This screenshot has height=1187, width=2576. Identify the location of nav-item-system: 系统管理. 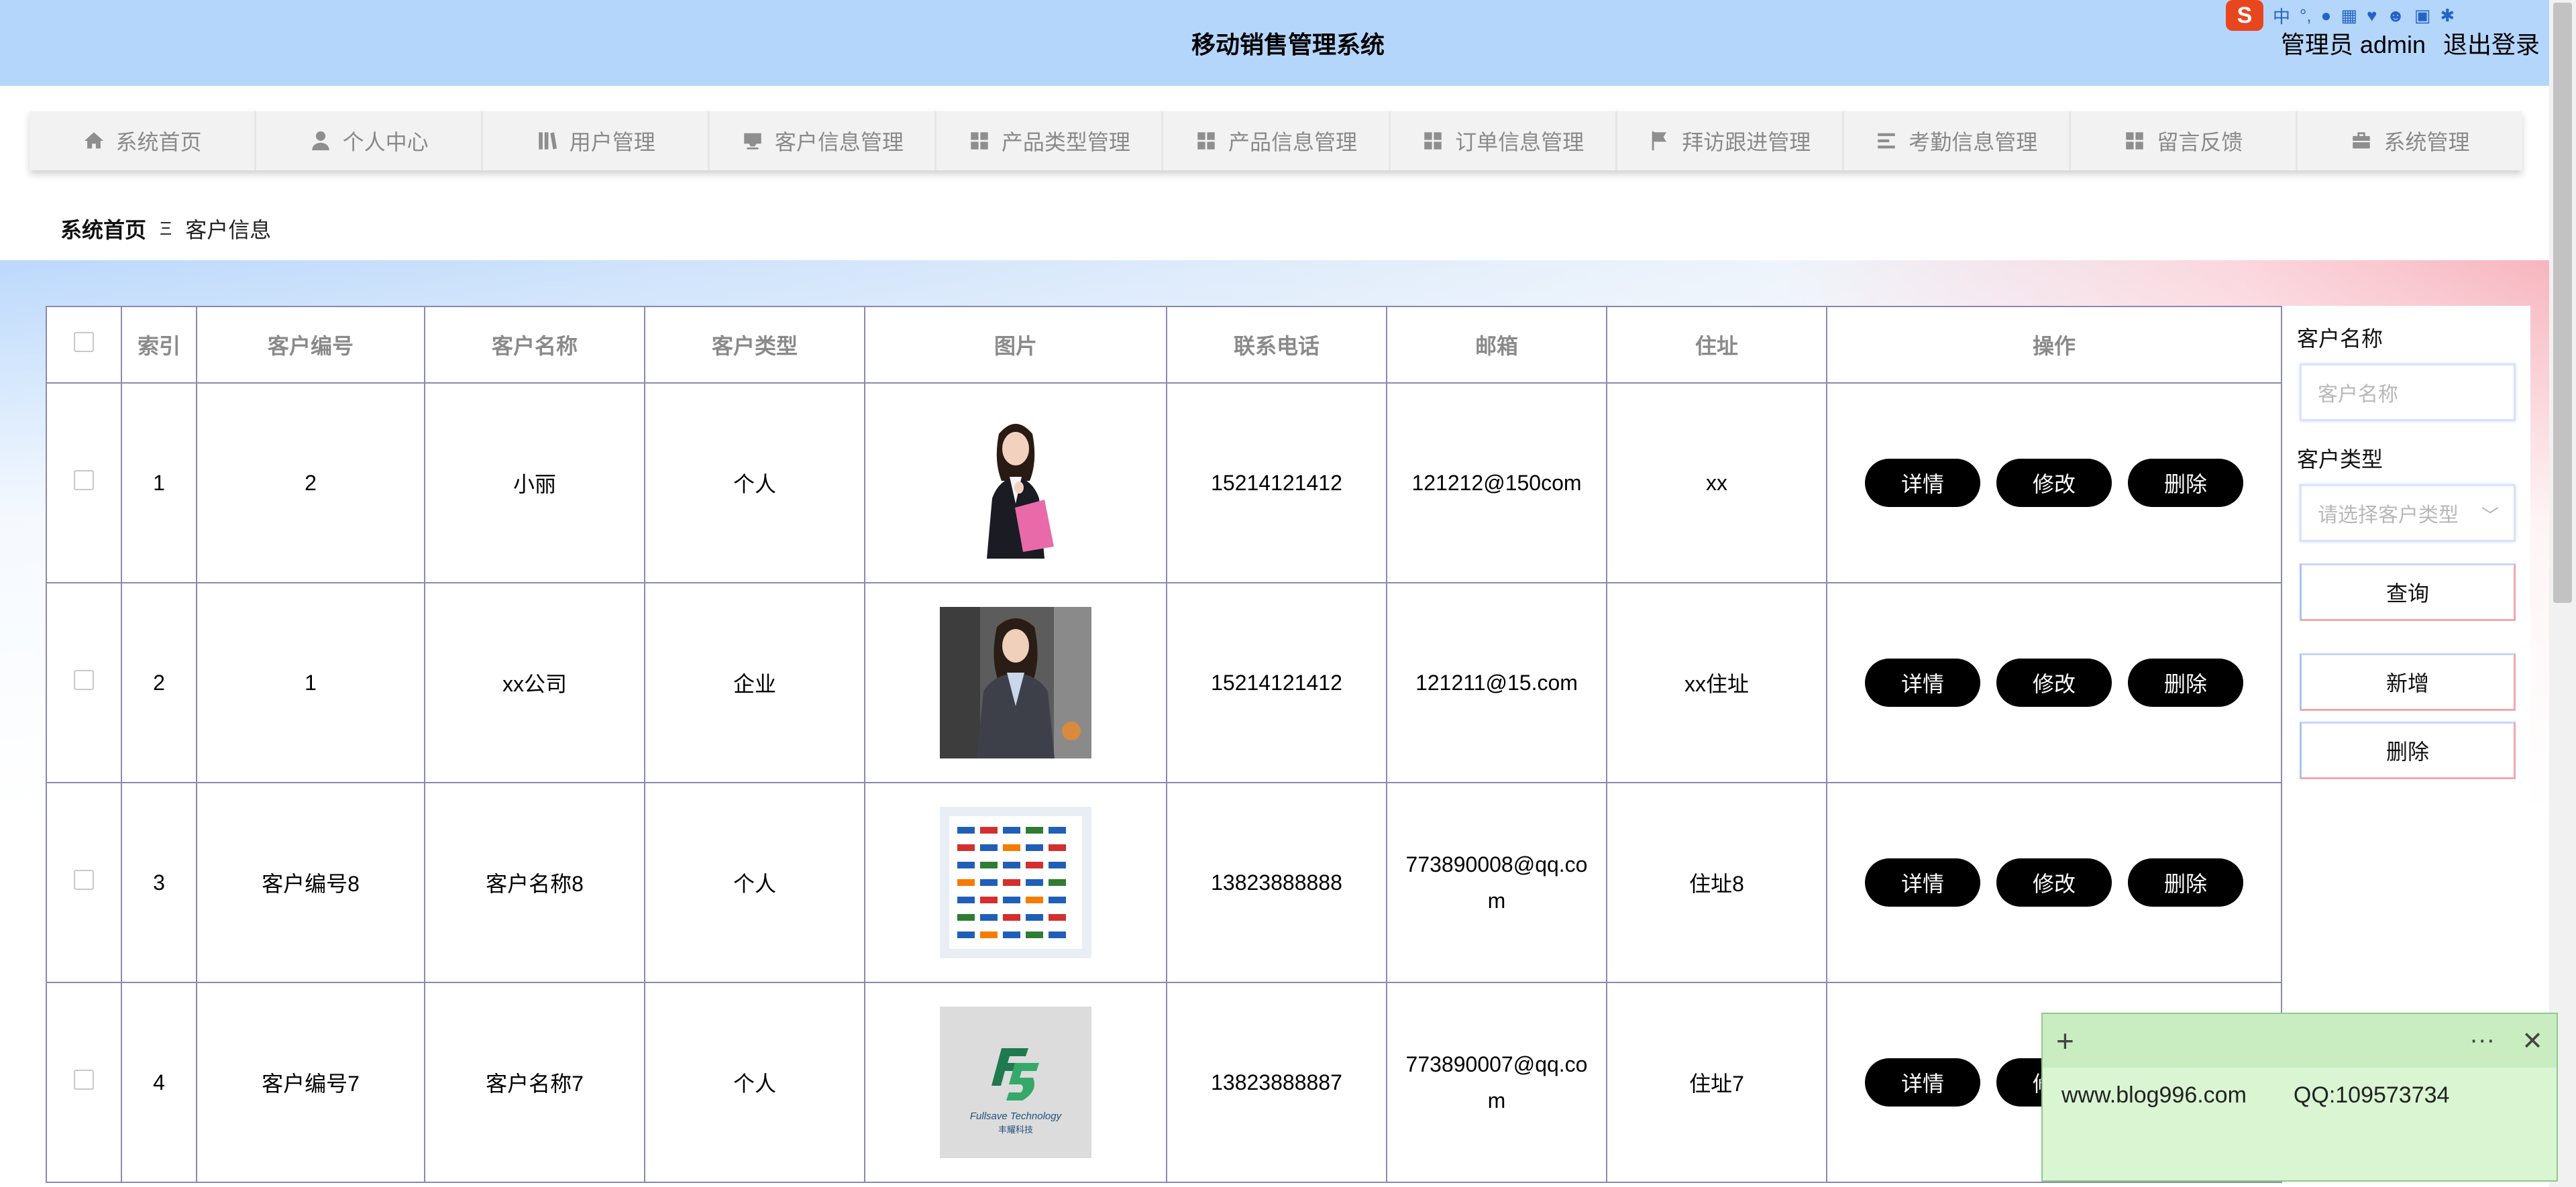
(2410, 141).